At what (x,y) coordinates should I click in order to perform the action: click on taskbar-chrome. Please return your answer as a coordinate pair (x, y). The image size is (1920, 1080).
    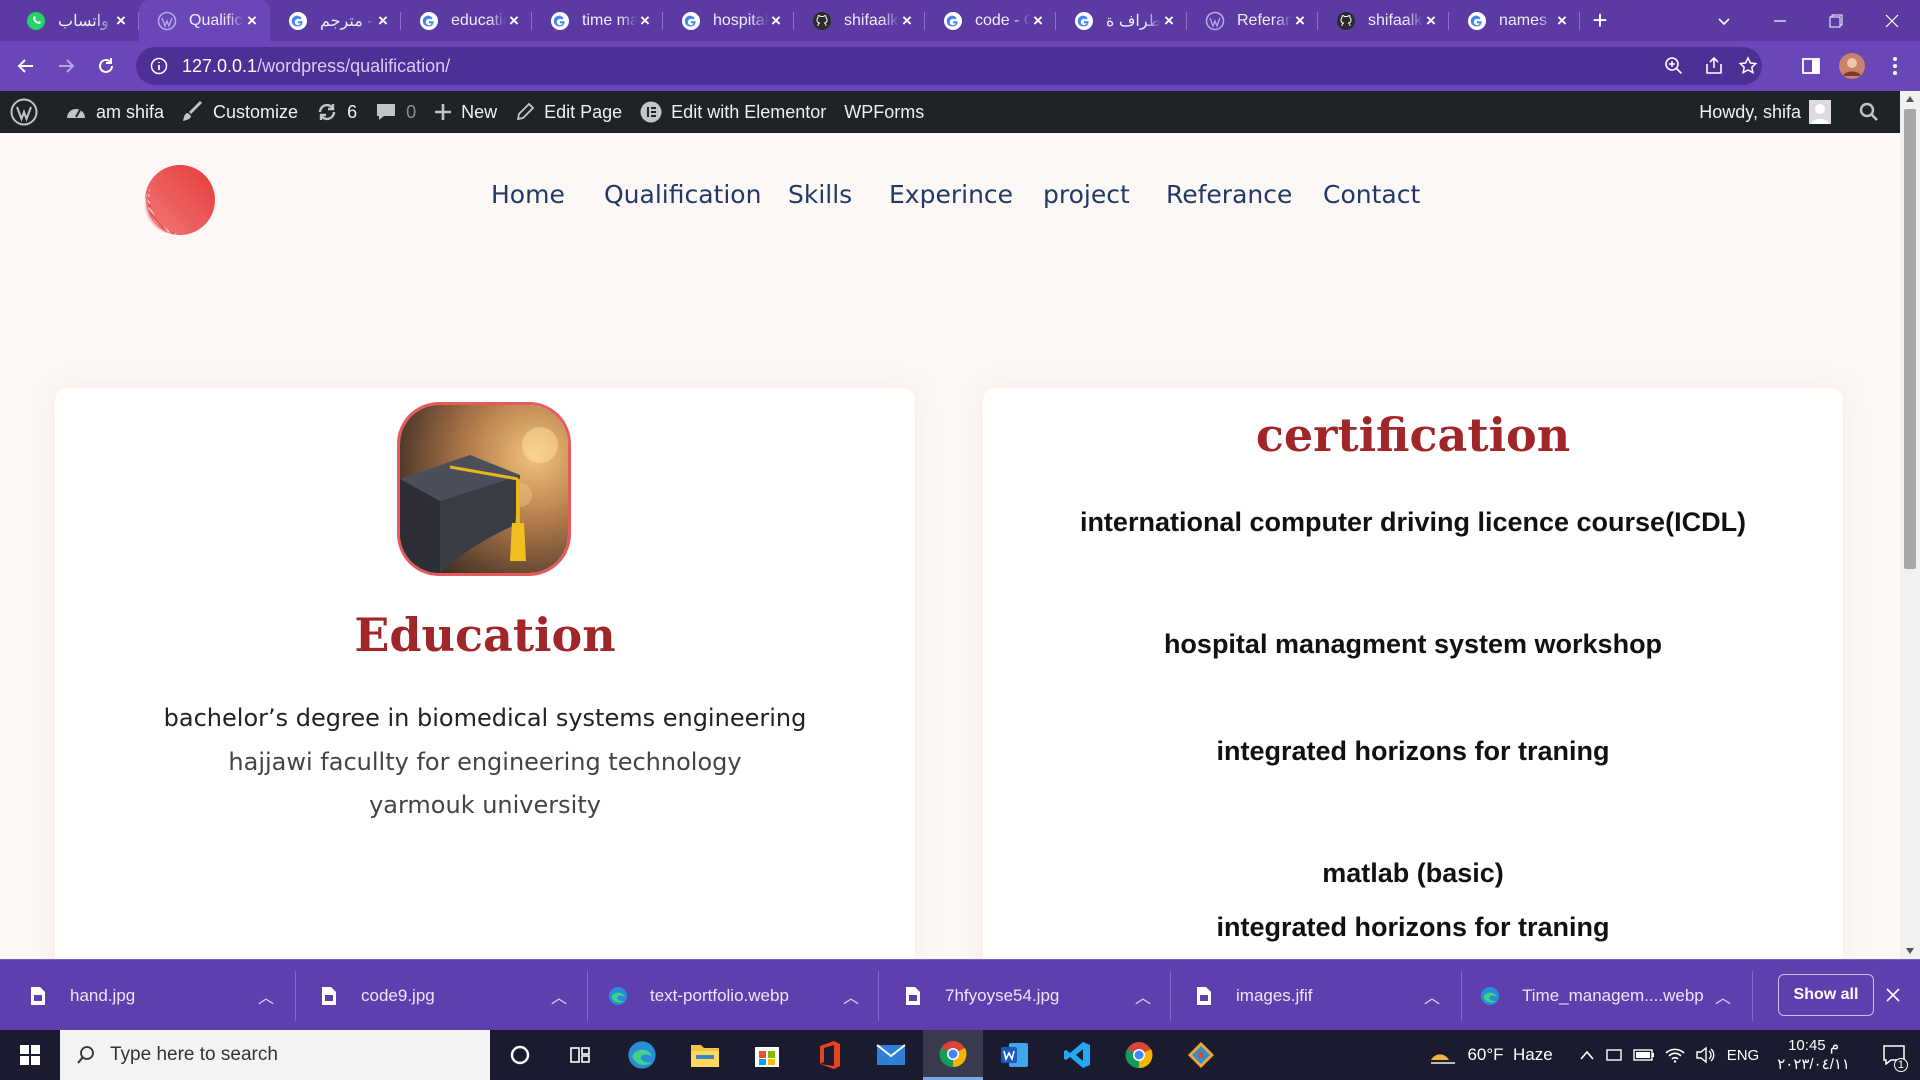
    Looking at the image, I should click on (953, 1055).